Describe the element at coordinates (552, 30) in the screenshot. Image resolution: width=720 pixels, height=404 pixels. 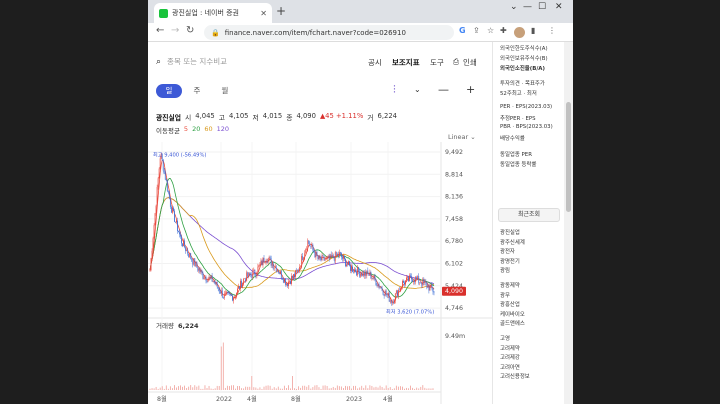
I see `menu-icon: ⋮` at that location.